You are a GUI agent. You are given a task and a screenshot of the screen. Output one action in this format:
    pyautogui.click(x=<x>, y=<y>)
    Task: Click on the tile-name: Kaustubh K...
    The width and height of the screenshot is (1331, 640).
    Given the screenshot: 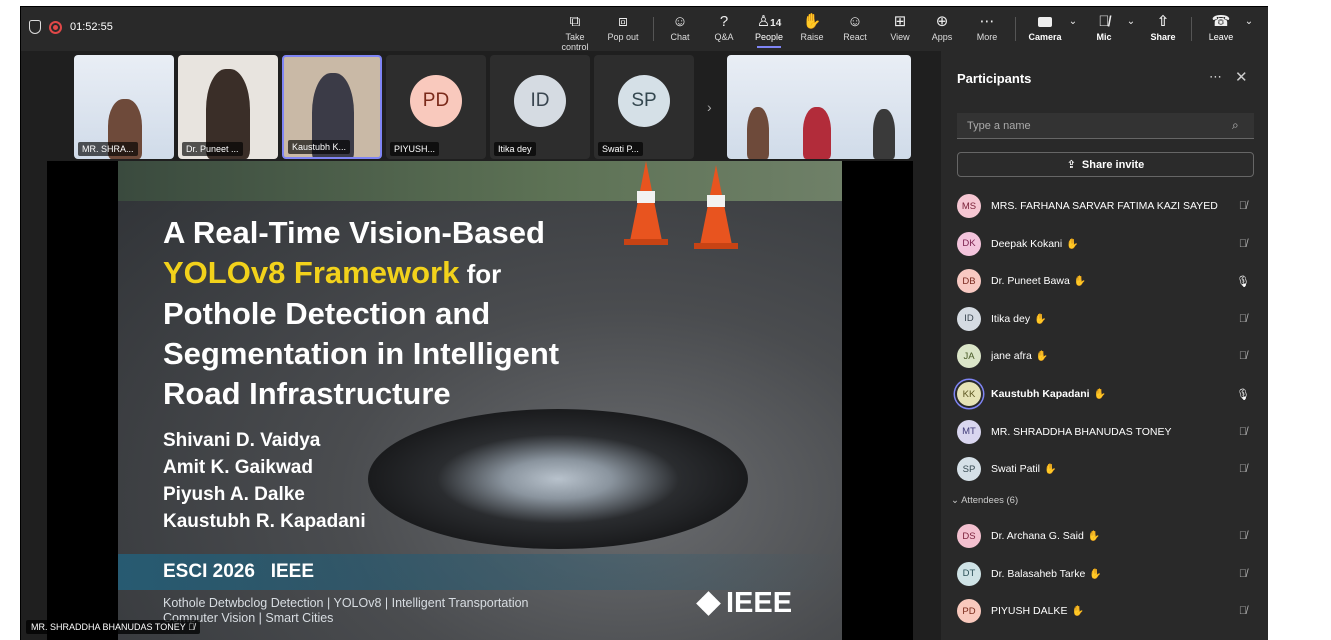 What is the action you would take?
    pyautogui.click(x=319, y=147)
    